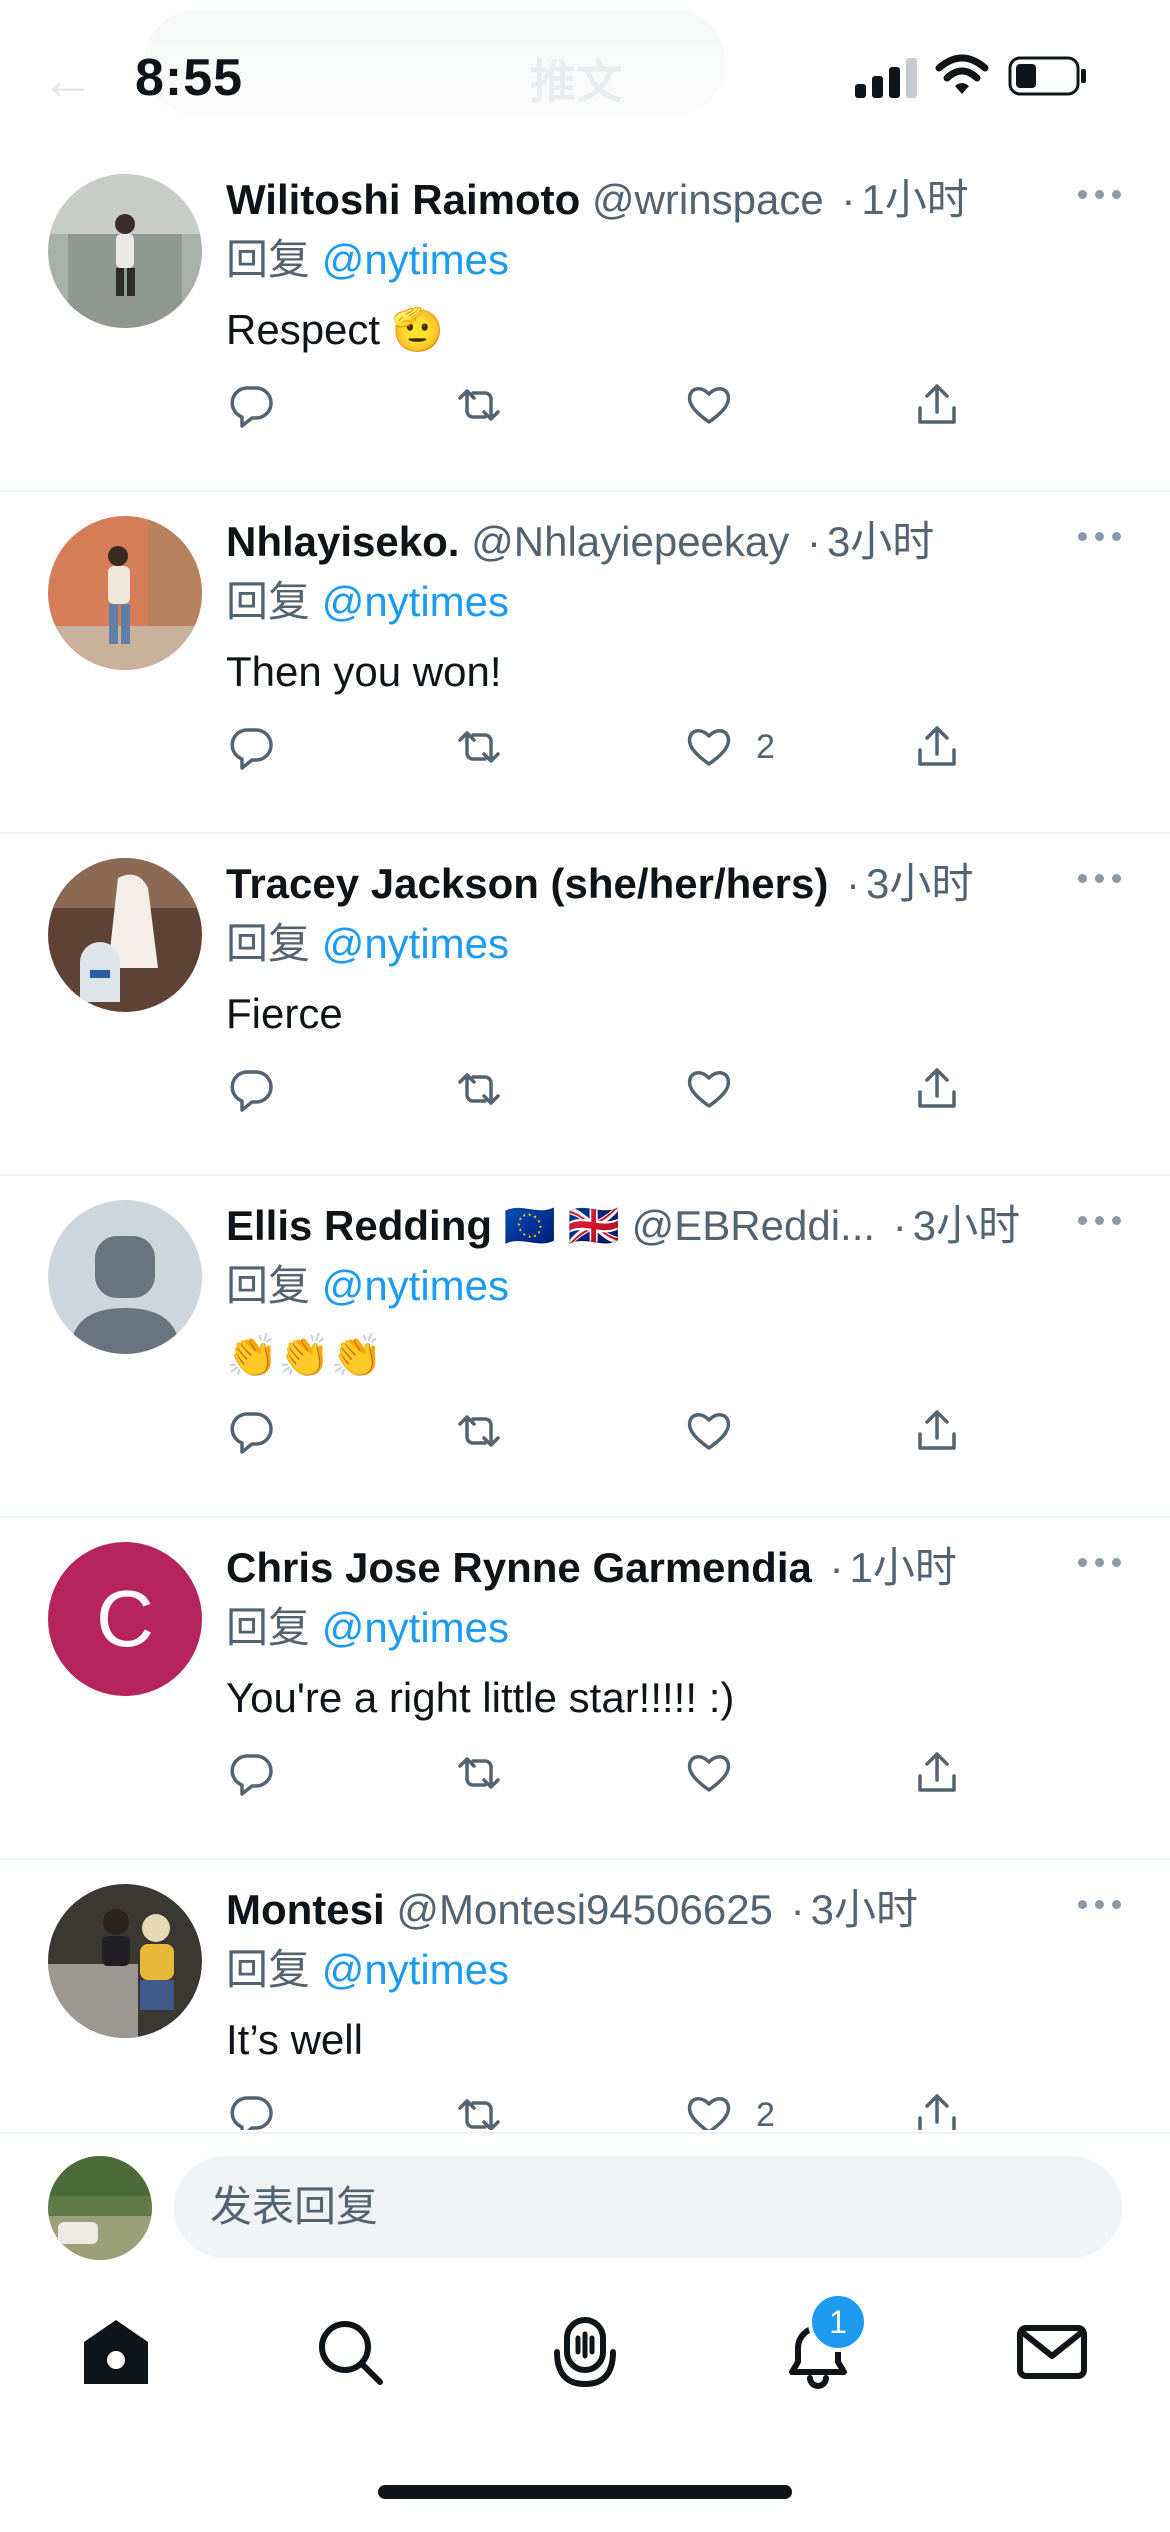 Image resolution: width=1170 pixels, height=2532 pixels. Describe the element at coordinates (480, 1697) in the screenshot. I see `tweet-text: You're a right little star!!!!! :)` at that location.